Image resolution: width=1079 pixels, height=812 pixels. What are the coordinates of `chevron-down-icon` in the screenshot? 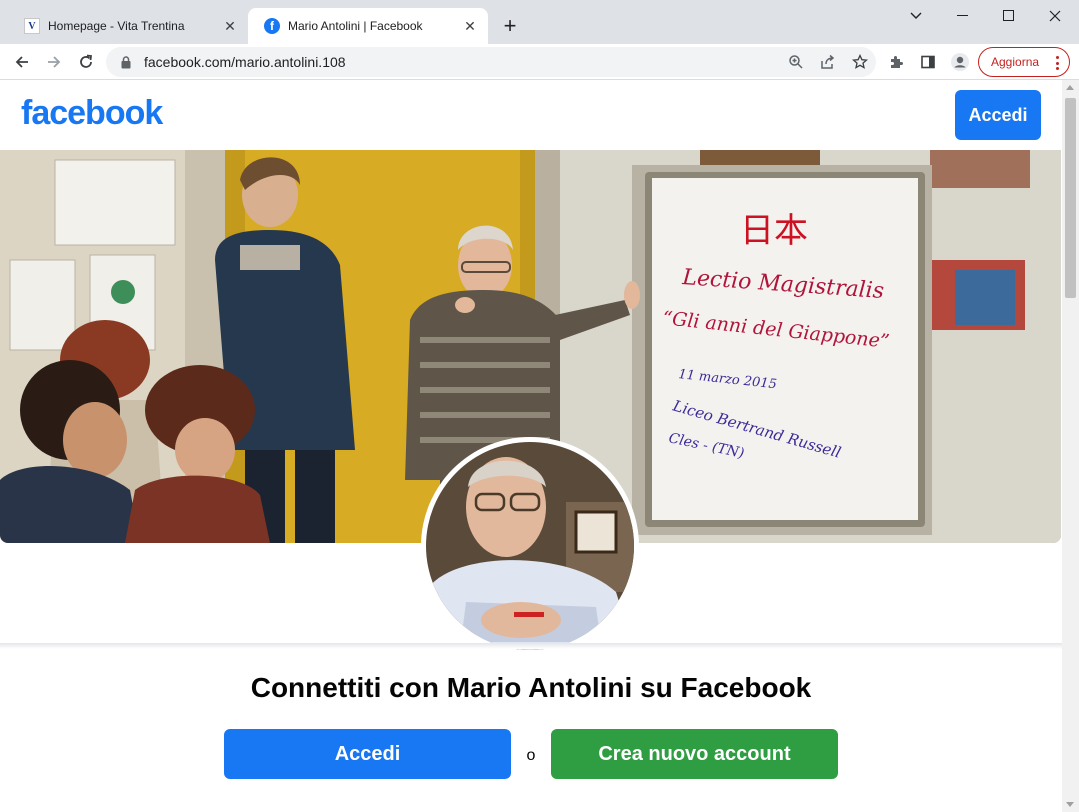 It's located at (916, 15).